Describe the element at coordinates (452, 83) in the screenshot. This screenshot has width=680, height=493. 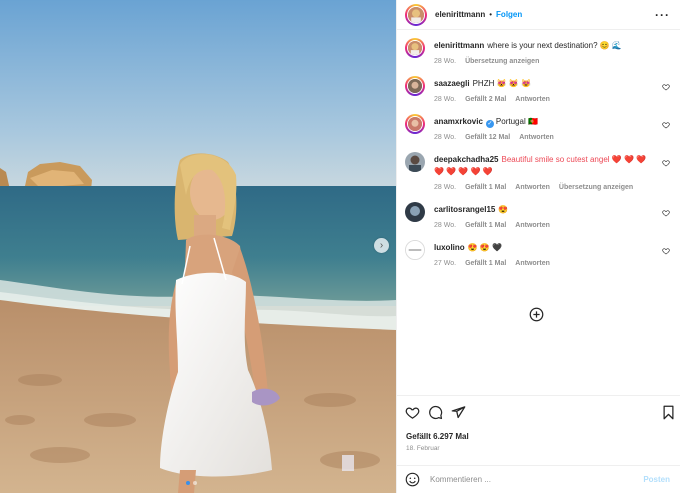
I see `comment-username: saazaegli` at that location.